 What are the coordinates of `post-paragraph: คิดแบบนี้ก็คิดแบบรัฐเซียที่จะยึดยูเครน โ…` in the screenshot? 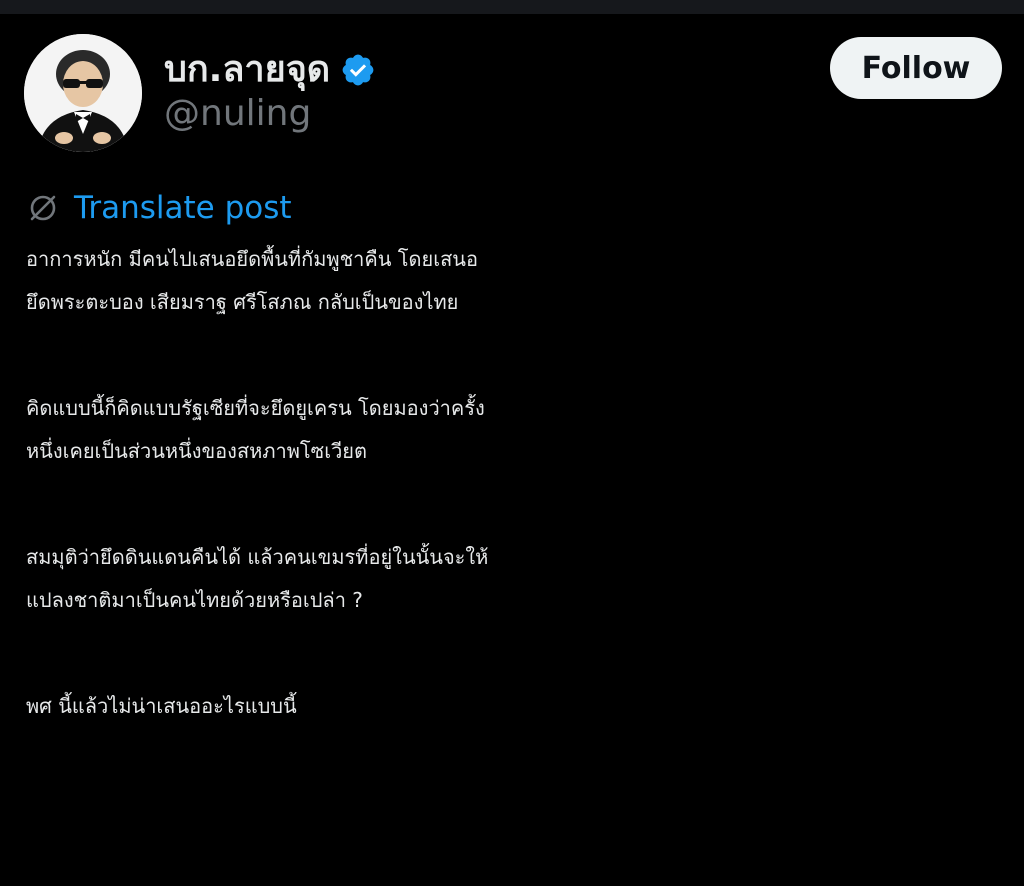 It's located at (516, 430).